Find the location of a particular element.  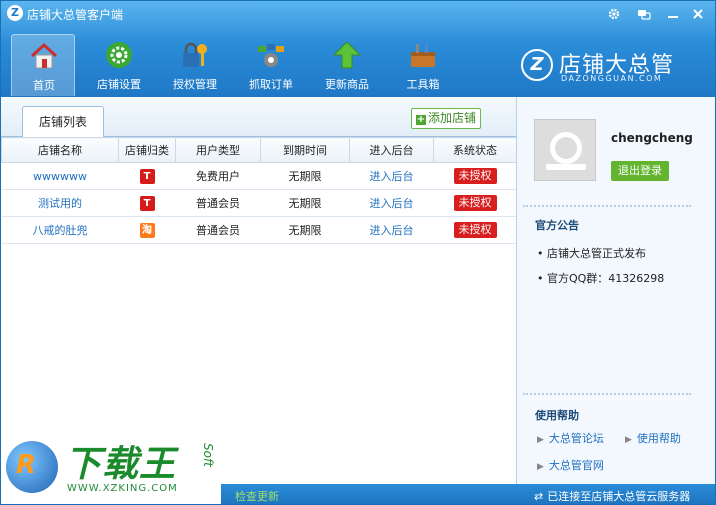

camera-icon is located at coordinates (566, 148).